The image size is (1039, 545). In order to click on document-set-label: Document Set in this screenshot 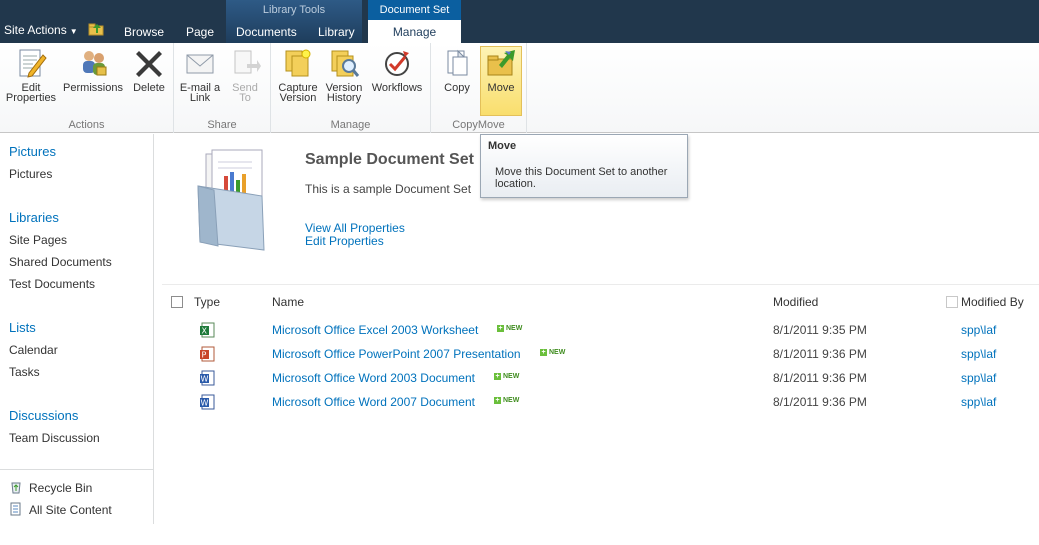, I will do `click(414, 10)`.